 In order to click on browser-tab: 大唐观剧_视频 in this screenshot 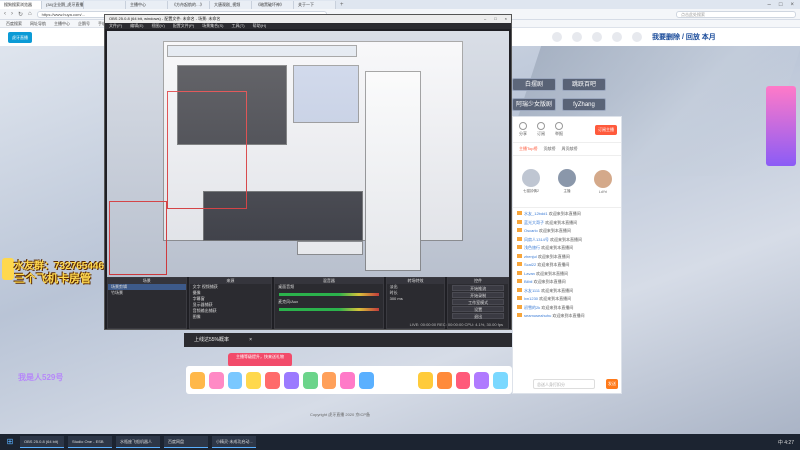, I will do `click(231, 5)`.